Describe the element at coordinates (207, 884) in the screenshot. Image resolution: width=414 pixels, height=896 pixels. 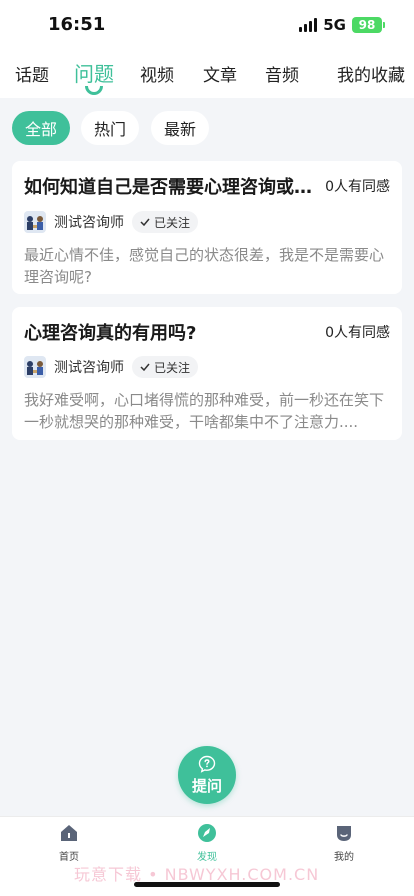
I see `home-indicator` at that location.